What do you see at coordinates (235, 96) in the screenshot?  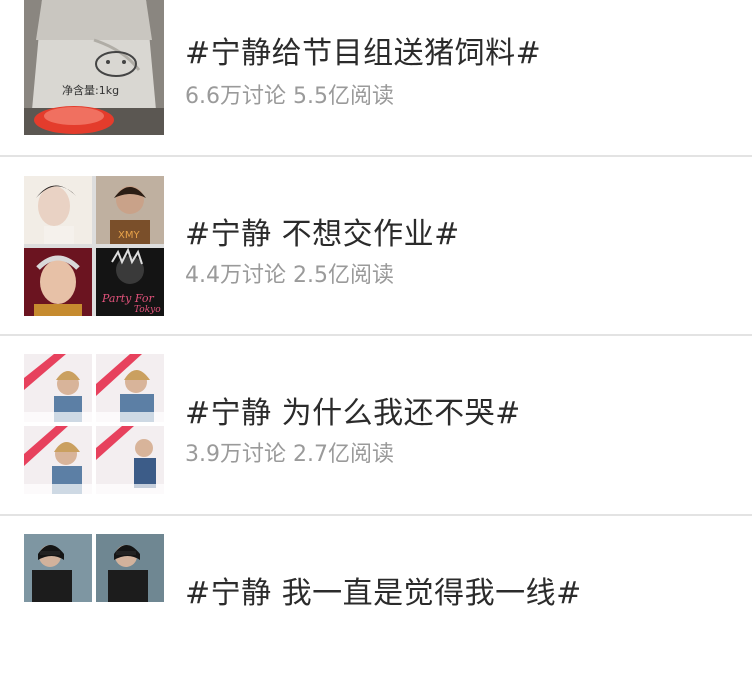 I see `discussion-count: 6.6万讨论` at bounding box center [235, 96].